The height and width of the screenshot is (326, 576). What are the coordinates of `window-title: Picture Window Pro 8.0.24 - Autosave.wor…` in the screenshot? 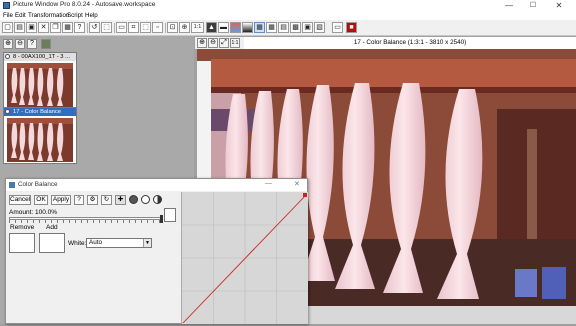 It's located at (84, 4).